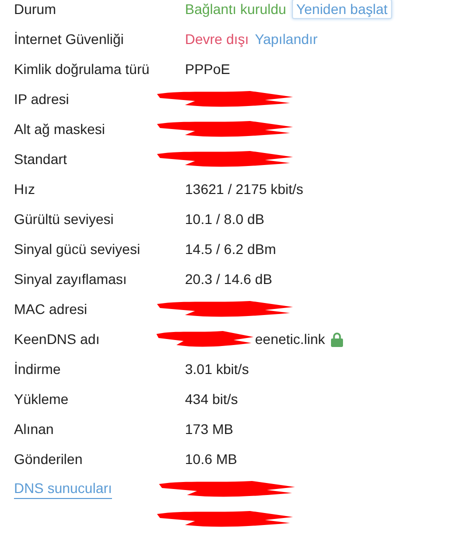 This screenshot has height=534, width=450. Describe the element at coordinates (42, 99) in the screenshot. I see `field-label: IP adresi` at that location.